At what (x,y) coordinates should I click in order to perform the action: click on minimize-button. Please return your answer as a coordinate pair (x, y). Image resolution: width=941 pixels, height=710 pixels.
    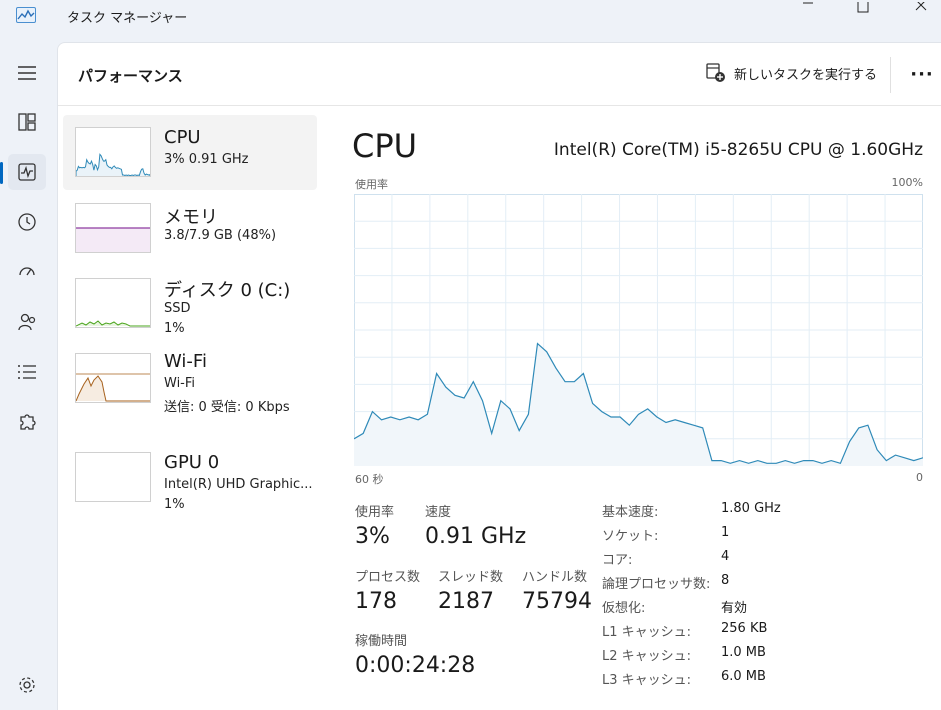
    Looking at the image, I should click on (808, 8).